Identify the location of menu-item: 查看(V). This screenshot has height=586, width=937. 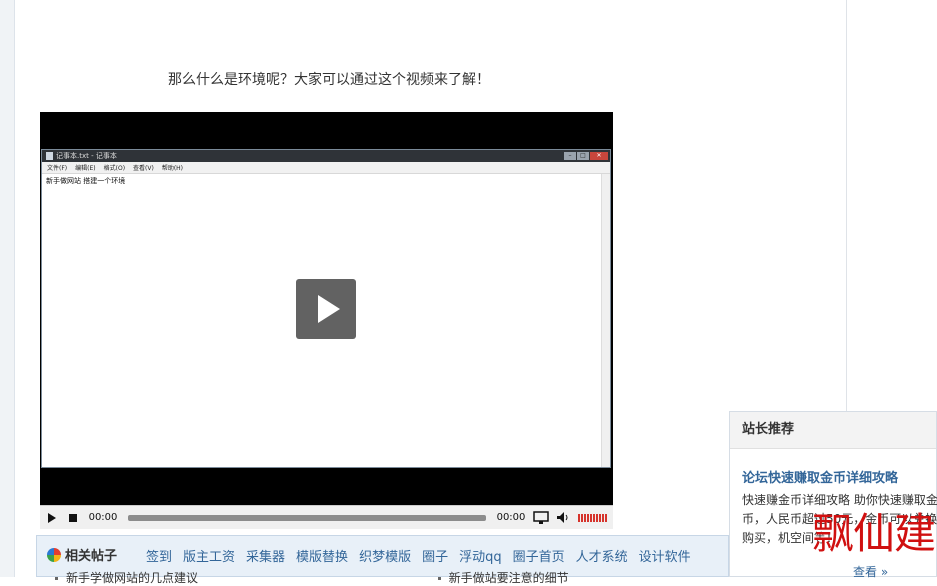
(143, 168).